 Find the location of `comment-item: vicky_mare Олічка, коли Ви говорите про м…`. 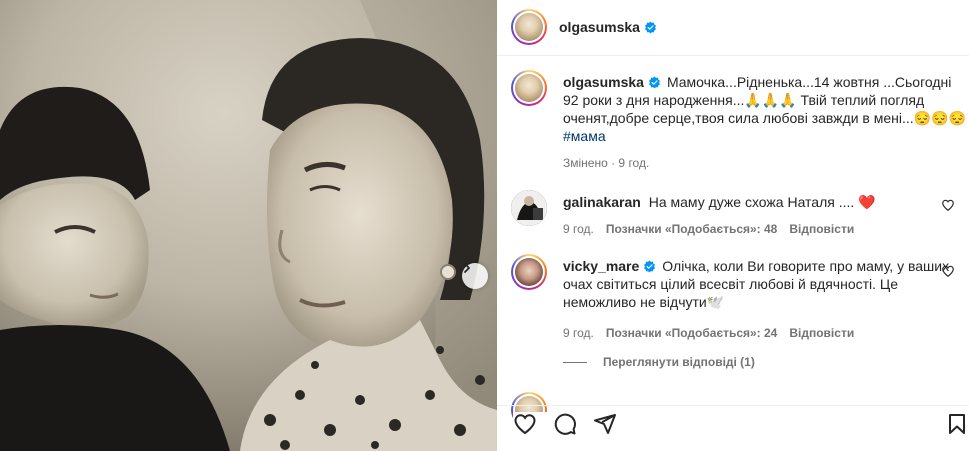

comment-item: vicky_mare Олічка, коли Ви говорите про м… is located at coordinates (739, 298).